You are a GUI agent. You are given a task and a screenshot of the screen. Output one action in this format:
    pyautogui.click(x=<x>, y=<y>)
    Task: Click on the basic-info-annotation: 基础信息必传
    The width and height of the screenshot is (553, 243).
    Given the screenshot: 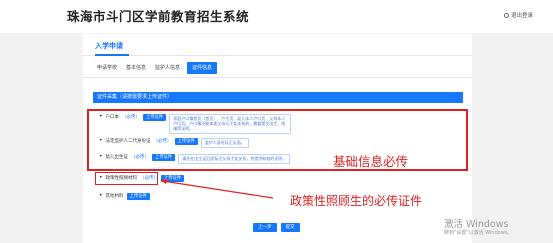 What is the action you would take?
    pyautogui.click(x=371, y=161)
    